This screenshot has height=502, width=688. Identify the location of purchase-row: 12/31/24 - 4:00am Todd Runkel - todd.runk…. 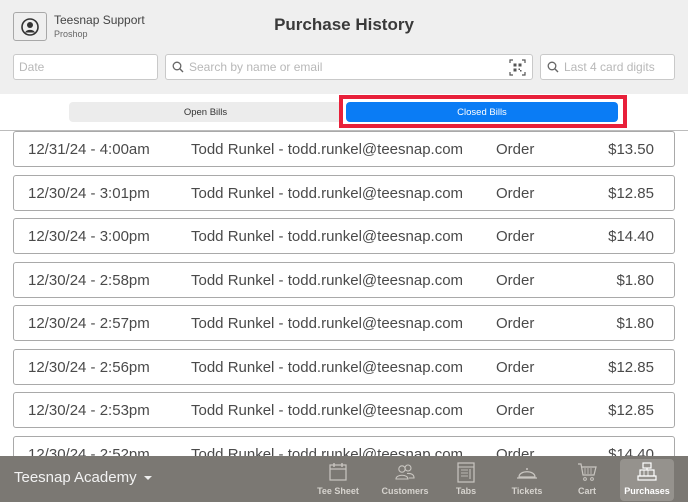
(344, 149).